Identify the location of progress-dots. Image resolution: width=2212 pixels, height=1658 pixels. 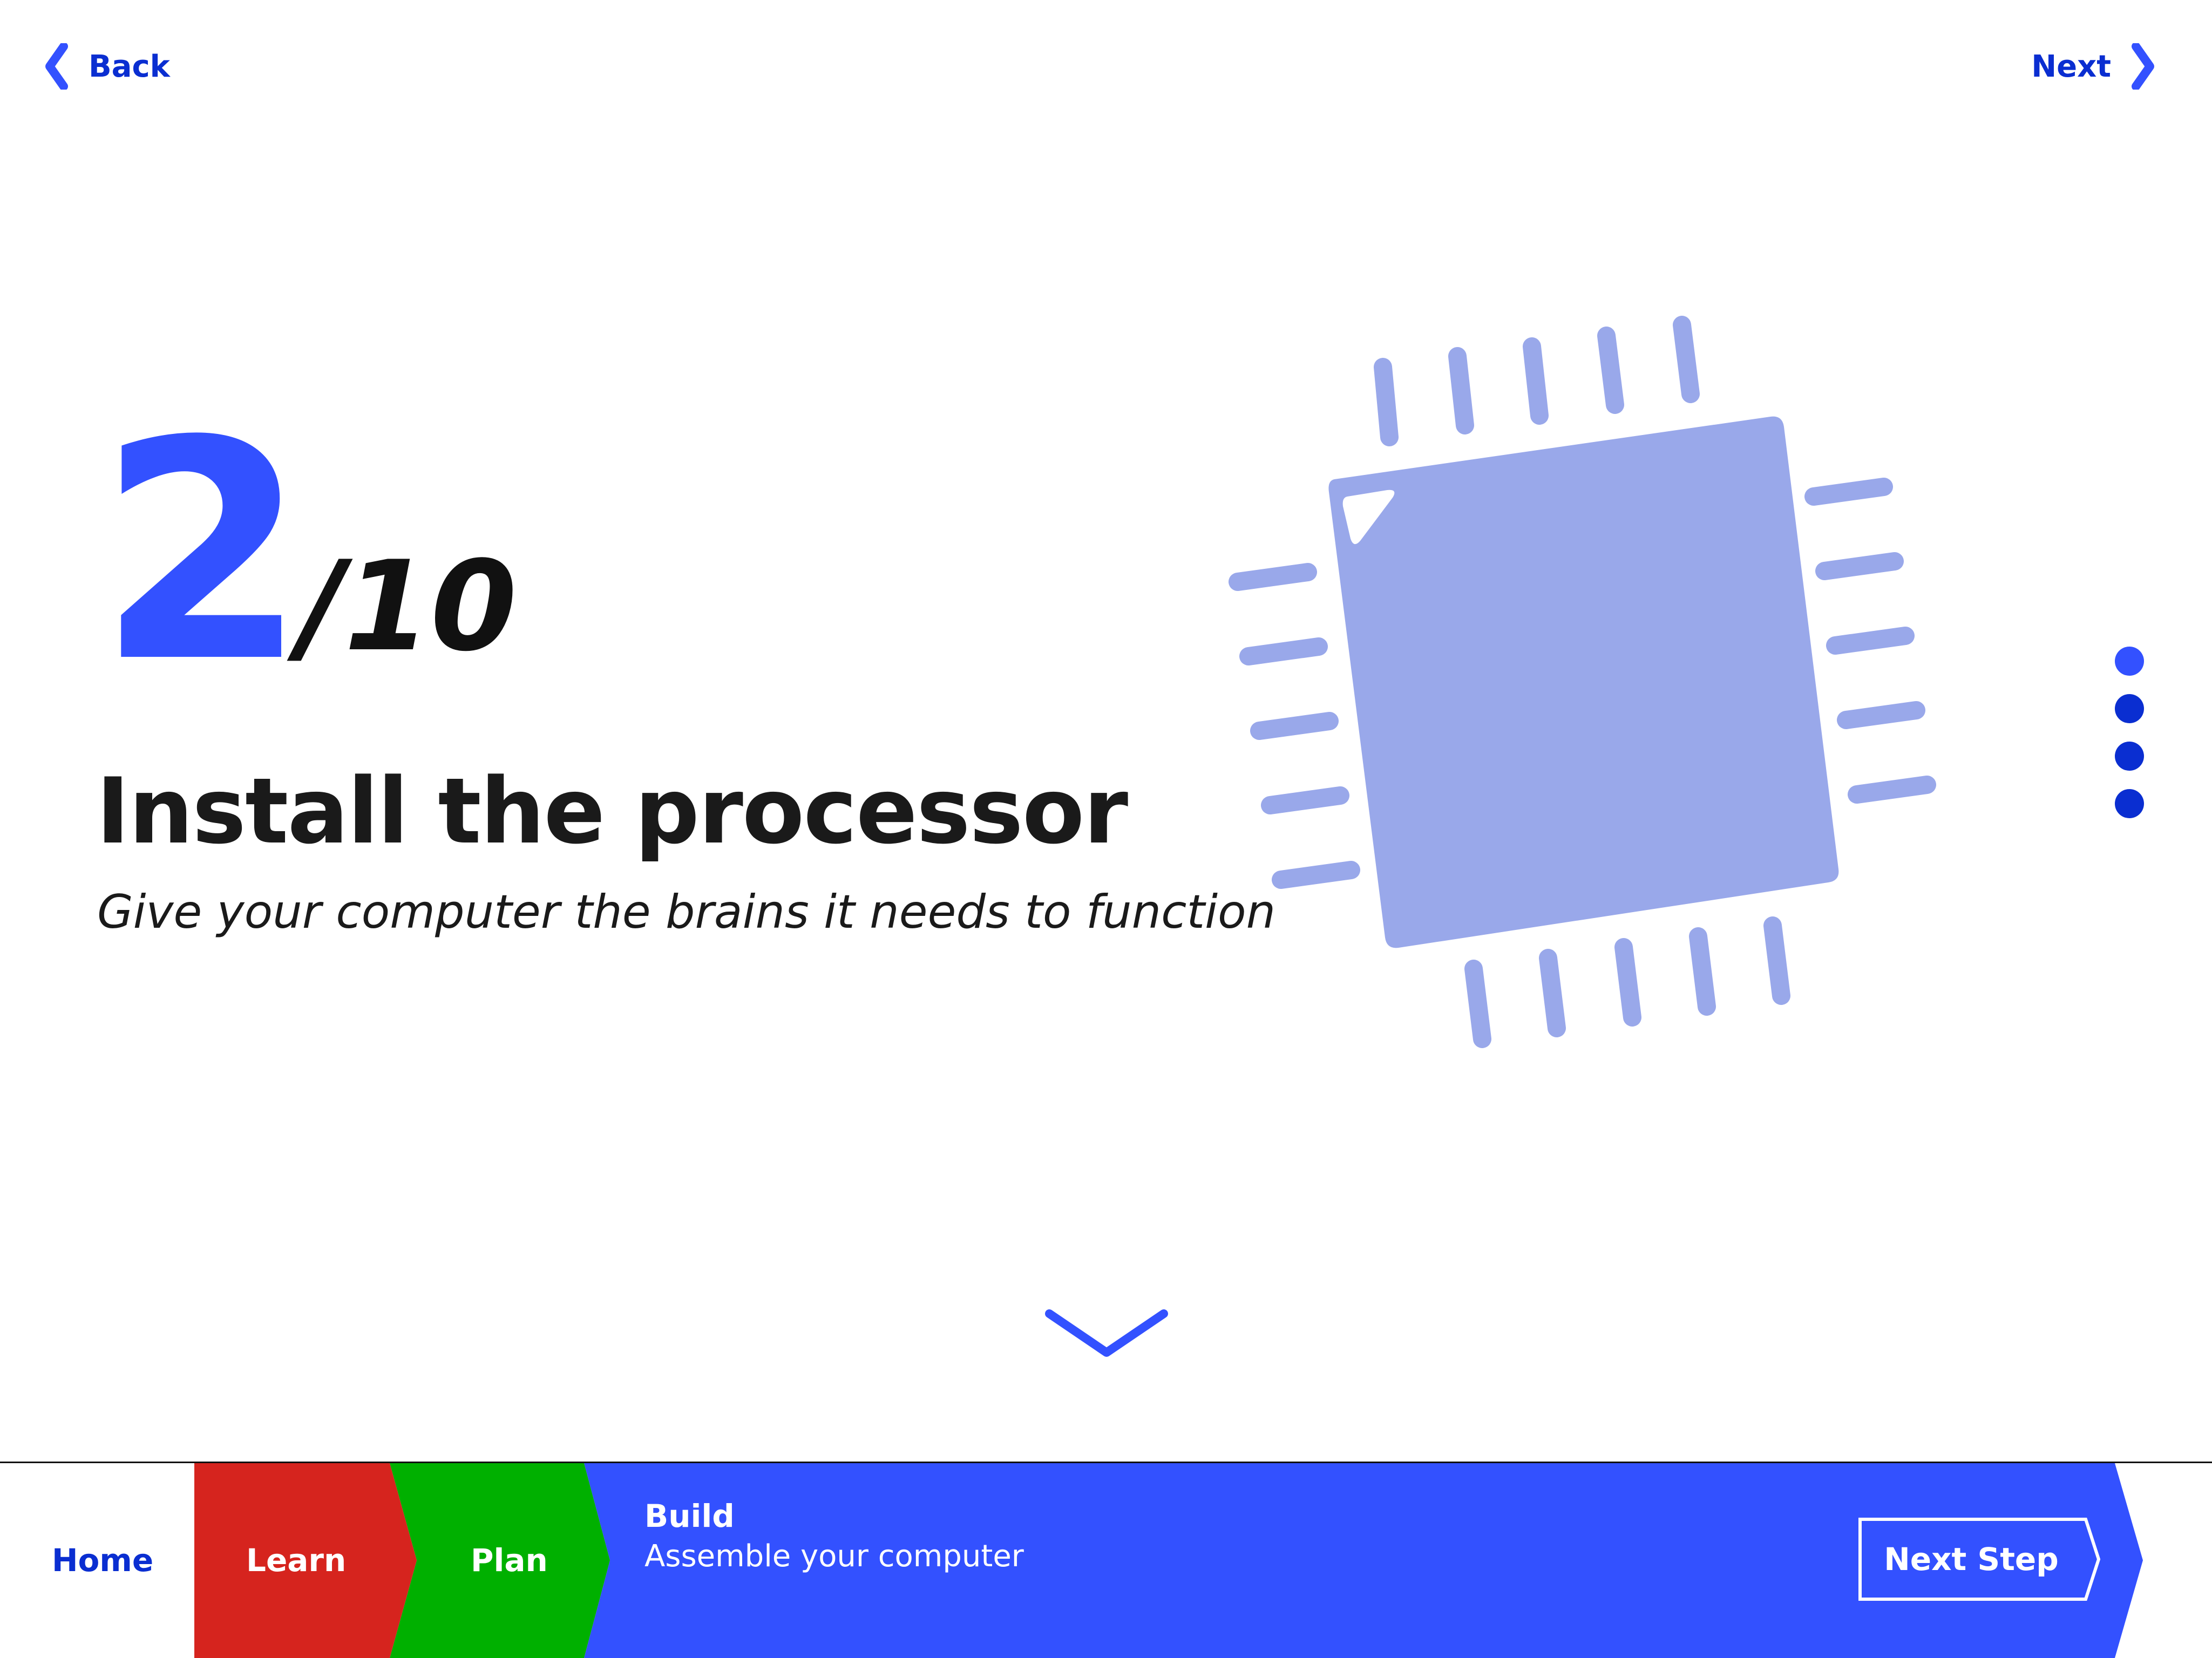
(2129, 732).